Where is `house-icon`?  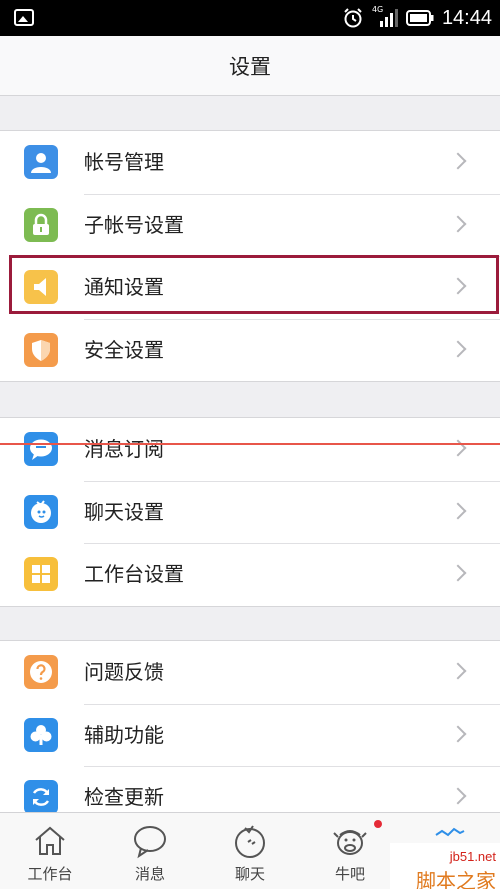
house-icon is located at coordinates (50, 840).